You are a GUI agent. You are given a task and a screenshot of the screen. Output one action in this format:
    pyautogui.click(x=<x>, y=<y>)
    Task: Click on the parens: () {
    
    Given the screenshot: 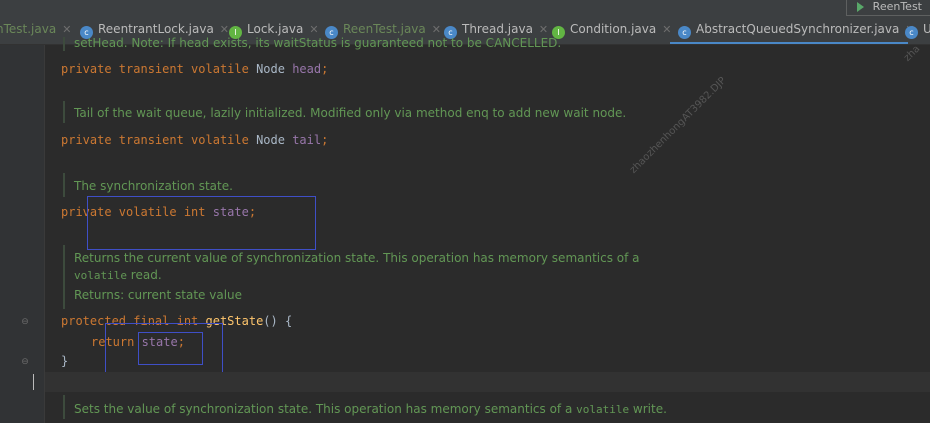 What is the action you would take?
    pyautogui.click(x=278, y=321)
    